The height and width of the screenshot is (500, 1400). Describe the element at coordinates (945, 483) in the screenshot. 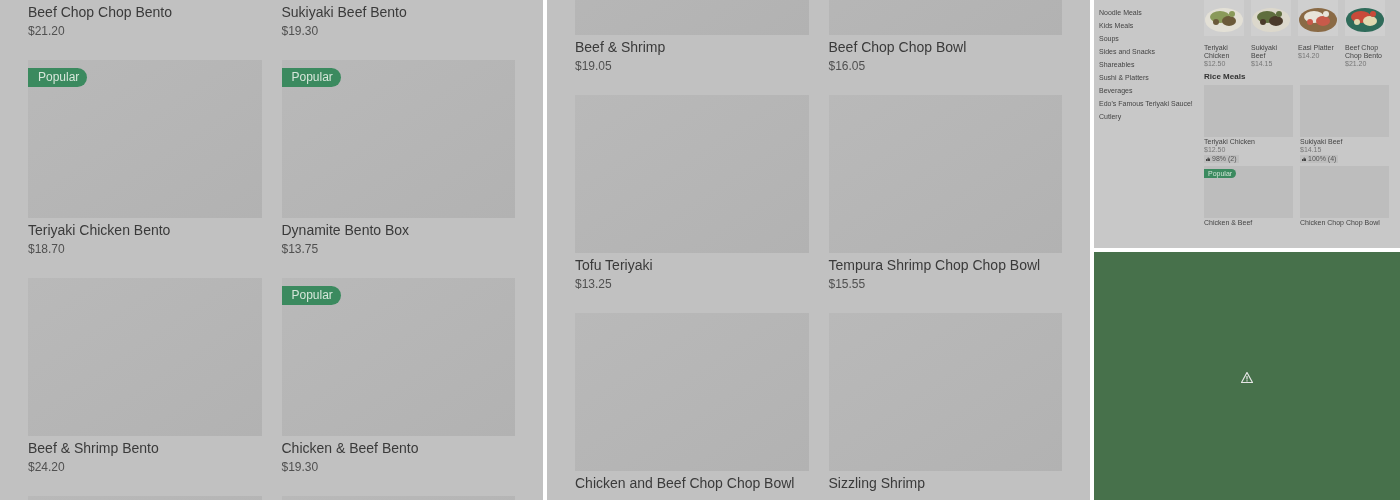

I see `item-name: Sizzling Shrimp` at that location.